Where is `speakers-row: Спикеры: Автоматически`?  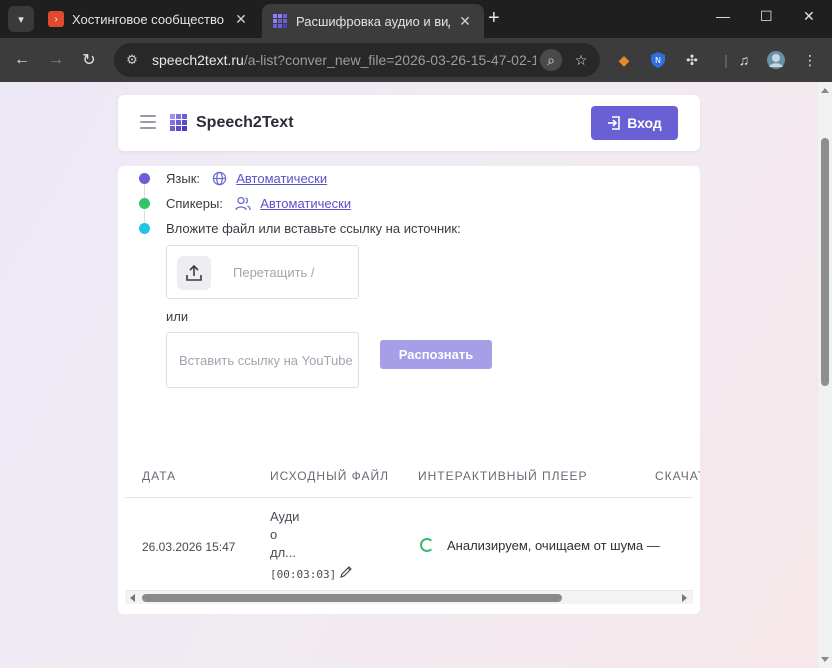
speakers-row: Спикеры: Автоматически is located at coordinates (258, 203).